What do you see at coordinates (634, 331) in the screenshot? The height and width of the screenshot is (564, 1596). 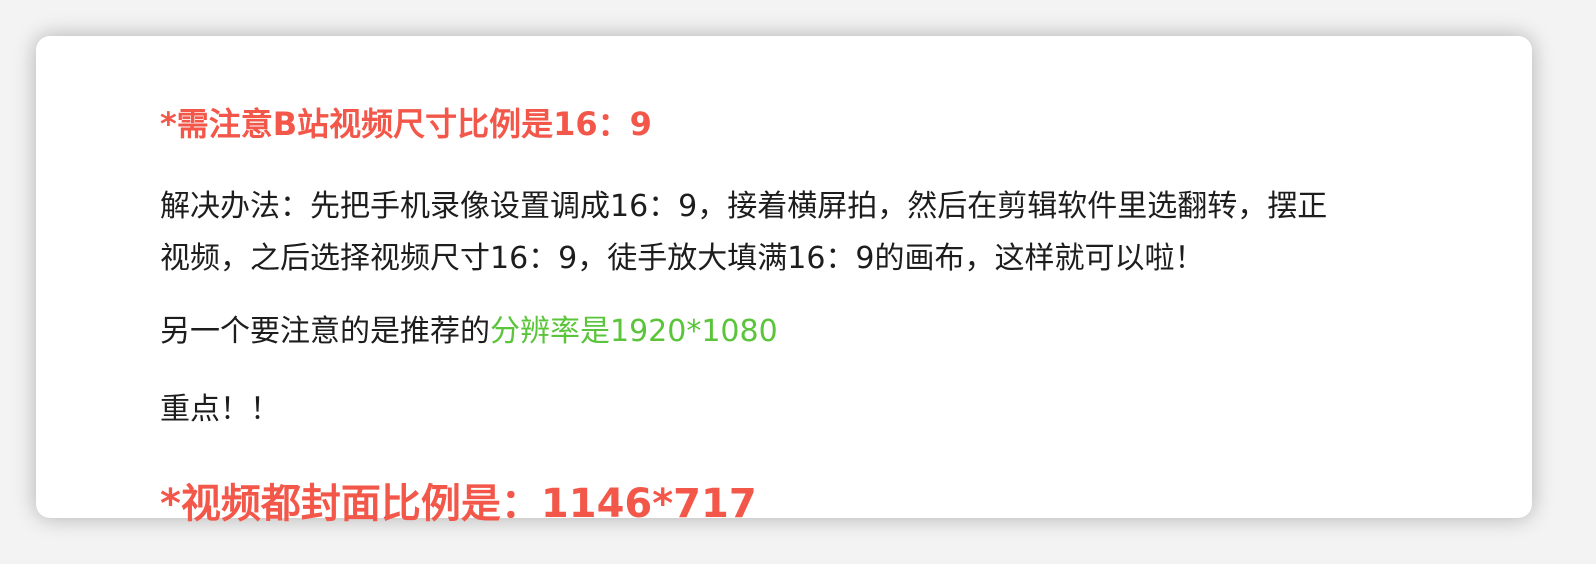 I see `resolution-highlight: 分辨率是1920*1080` at bounding box center [634, 331].